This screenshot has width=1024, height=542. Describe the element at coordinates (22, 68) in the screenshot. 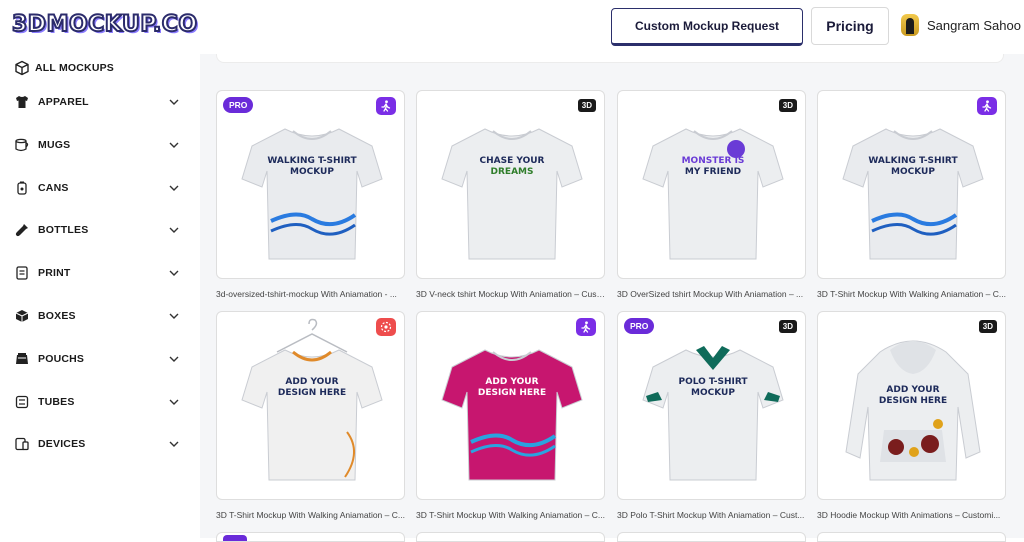

I see `cube-icon` at that location.